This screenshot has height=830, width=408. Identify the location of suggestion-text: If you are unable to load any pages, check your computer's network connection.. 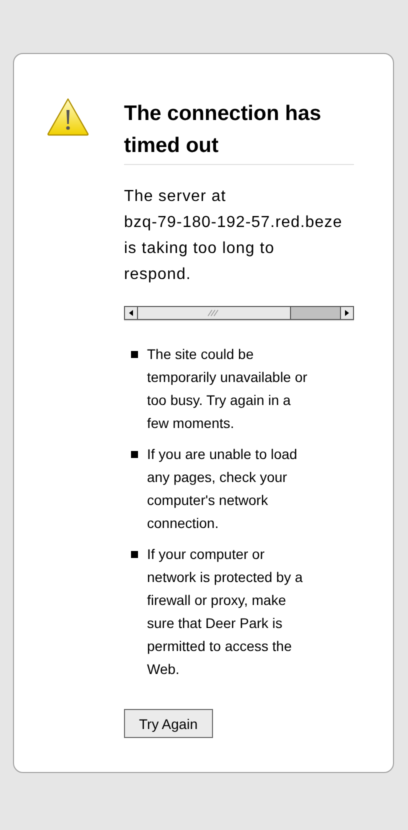
(222, 489).